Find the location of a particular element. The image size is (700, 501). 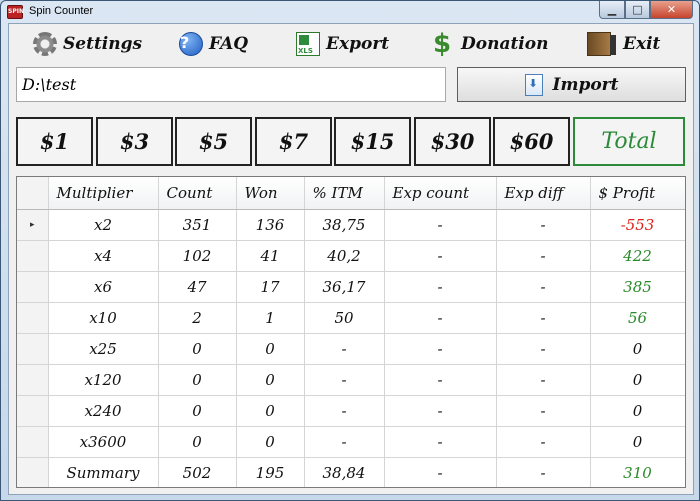

column-header: Count is located at coordinates (197, 193).